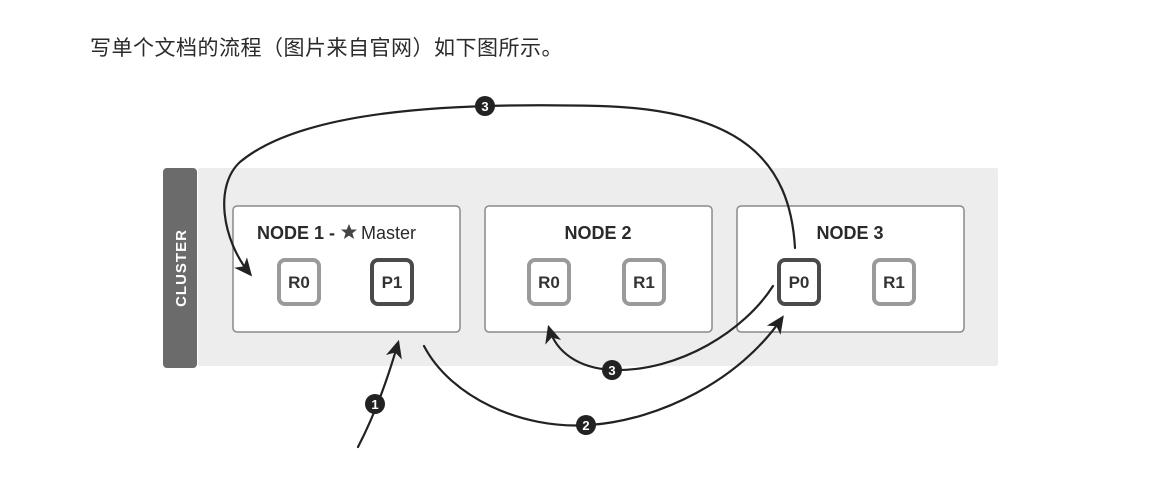 Image resolution: width=1164 pixels, height=478 pixels. What do you see at coordinates (849, 233) in the screenshot?
I see `node-3-title: NODE 3` at bounding box center [849, 233].